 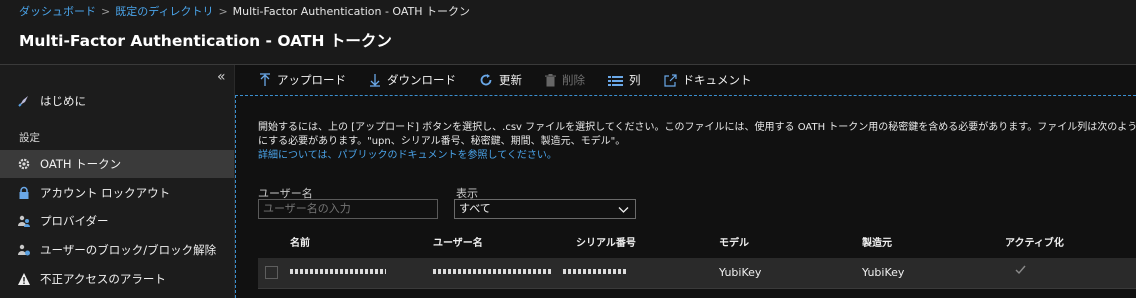 What do you see at coordinates (550, 80) in the screenshot?
I see `trash-icon` at bounding box center [550, 80].